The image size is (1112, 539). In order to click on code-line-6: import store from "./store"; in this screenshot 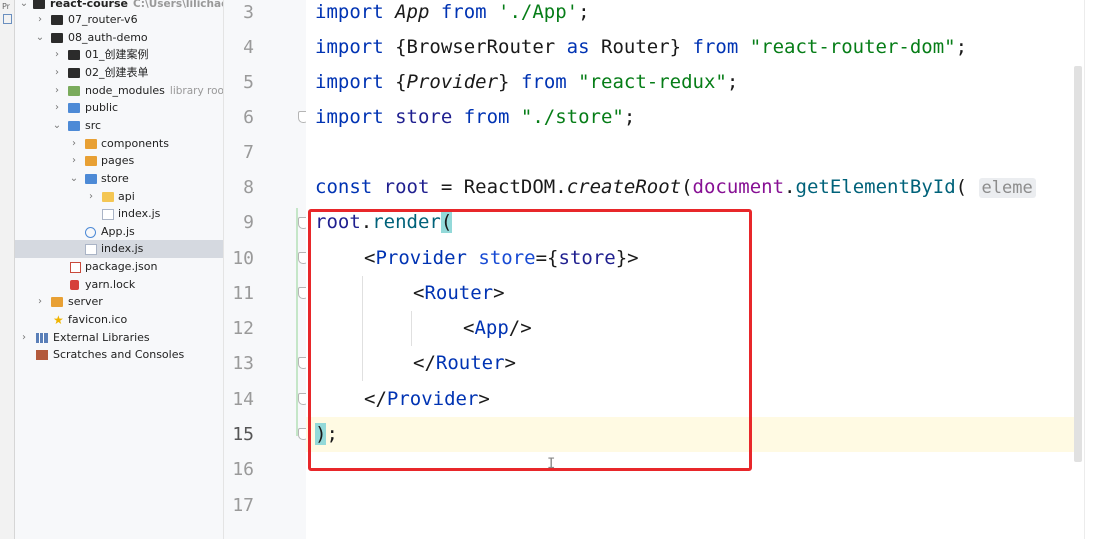, I will do `click(475, 117)`.